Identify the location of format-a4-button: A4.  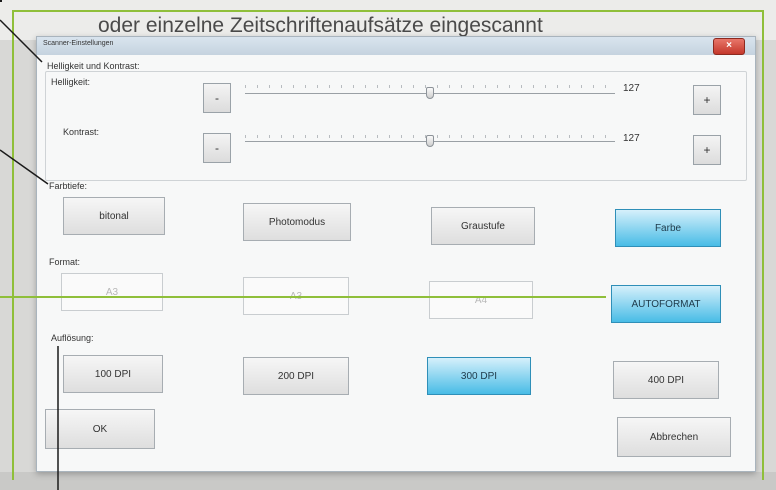
(481, 300).